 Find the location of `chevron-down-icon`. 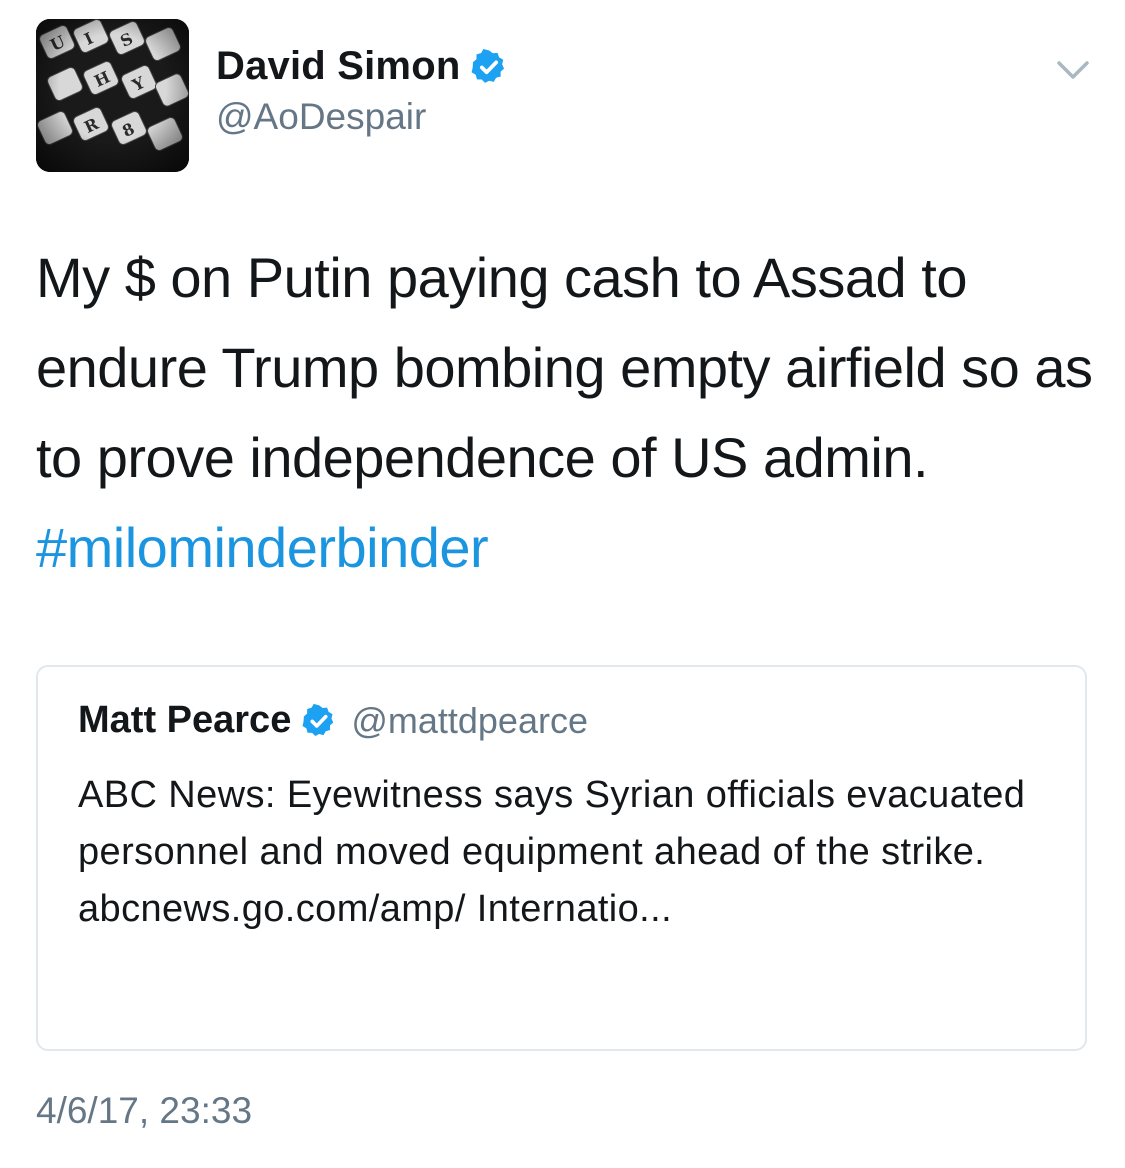

chevron-down-icon is located at coordinates (1073, 70).